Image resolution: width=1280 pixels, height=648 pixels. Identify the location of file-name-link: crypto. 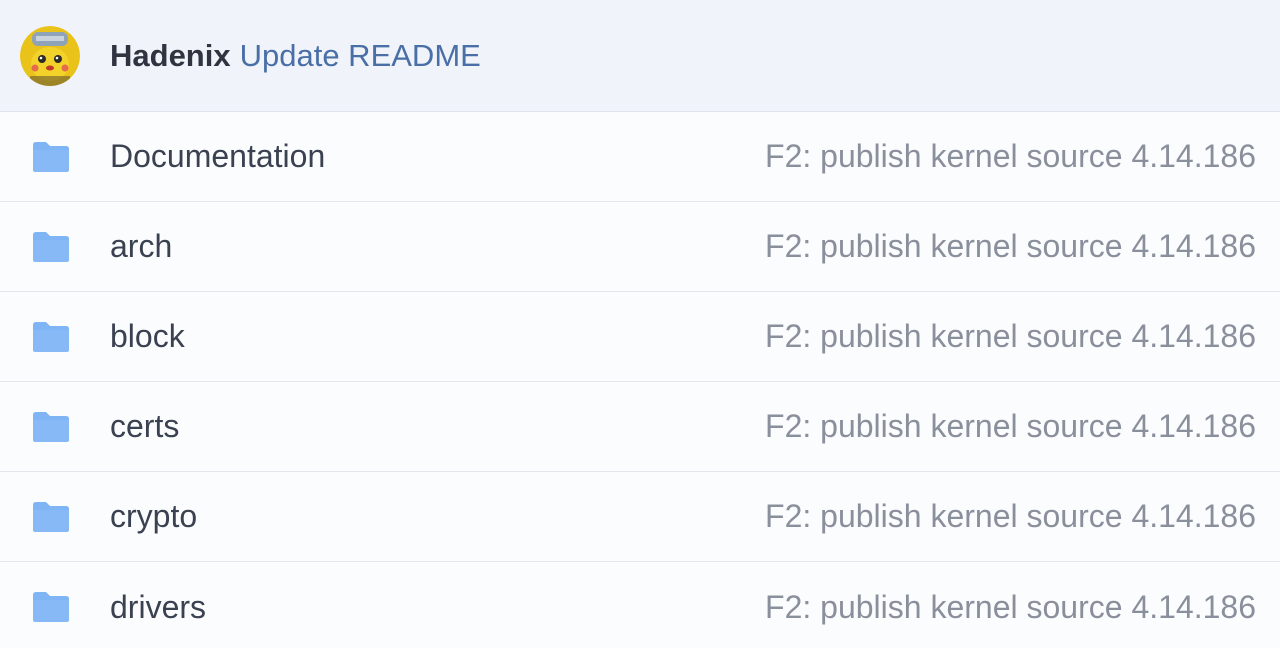
(437, 516).